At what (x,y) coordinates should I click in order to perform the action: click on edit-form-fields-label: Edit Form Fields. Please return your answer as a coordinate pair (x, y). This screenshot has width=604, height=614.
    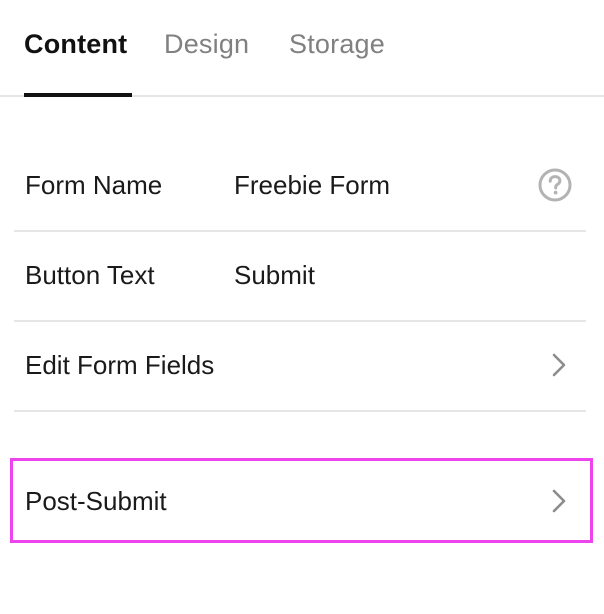
    Looking at the image, I should click on (120, 365).